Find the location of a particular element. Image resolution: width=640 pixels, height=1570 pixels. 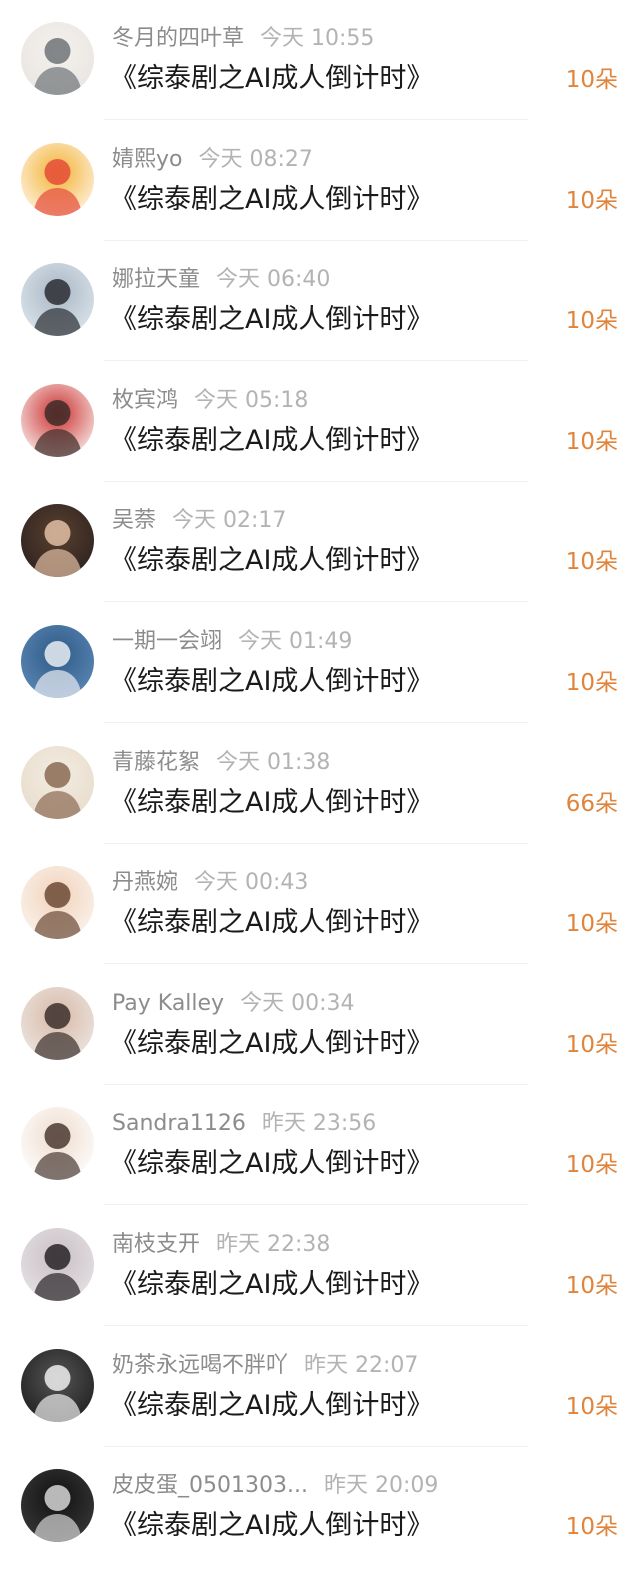

comment-meta: 丹燕婉 今天 00:43 is located at coordinates (210, 883).